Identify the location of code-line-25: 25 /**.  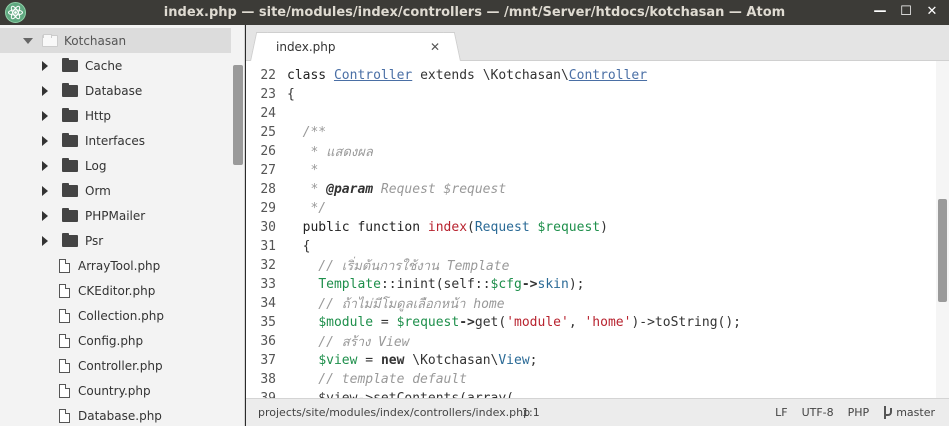
(591, 132).